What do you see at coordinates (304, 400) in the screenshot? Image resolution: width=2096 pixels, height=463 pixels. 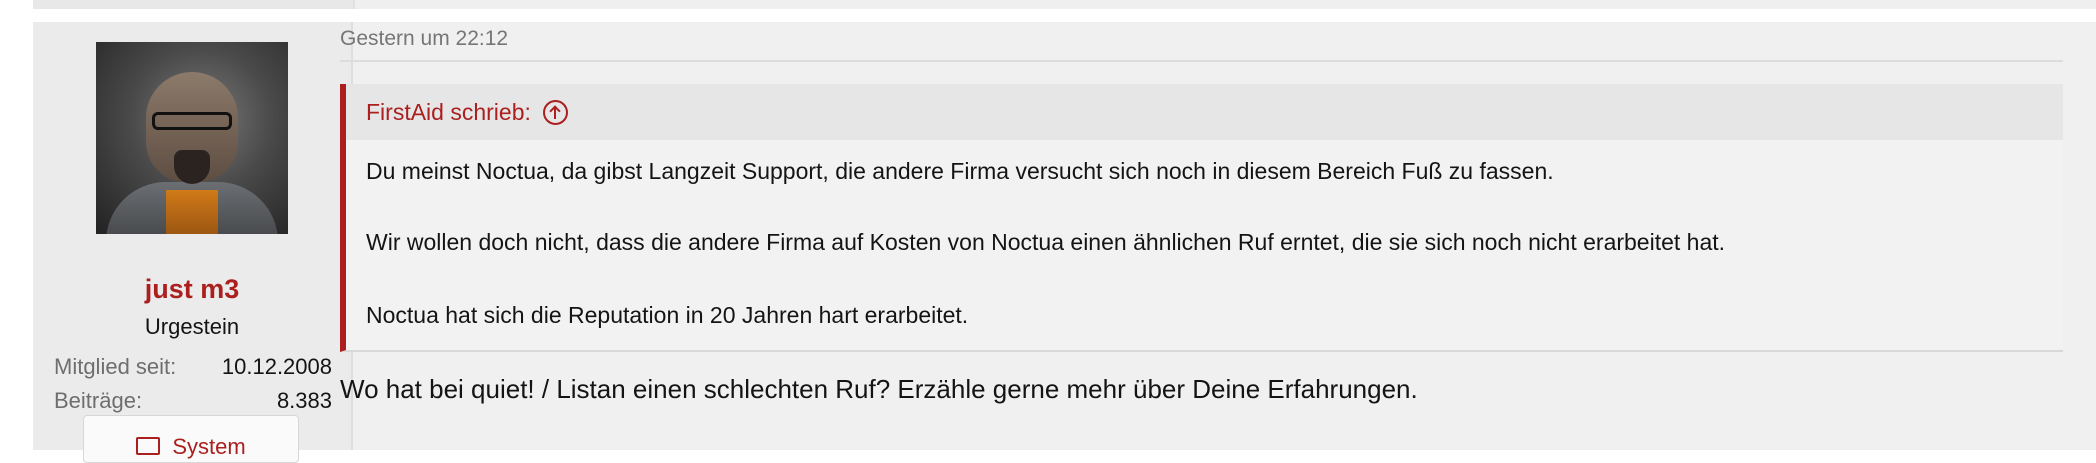 I see `posts-count-value: 8.383` at bounding box center [304, 400].